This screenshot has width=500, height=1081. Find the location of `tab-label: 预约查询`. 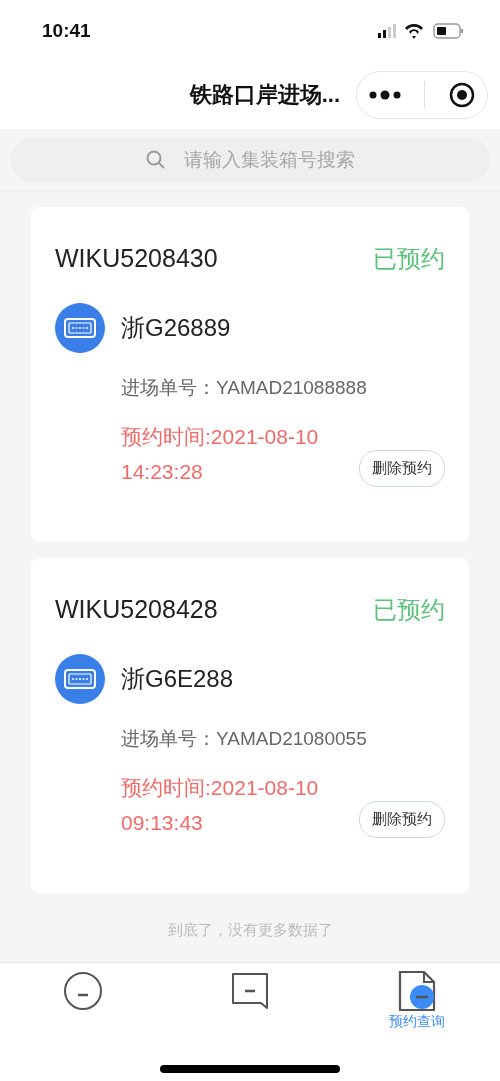

tab-label: 预约查询 is located at coordinates (416, 1021).